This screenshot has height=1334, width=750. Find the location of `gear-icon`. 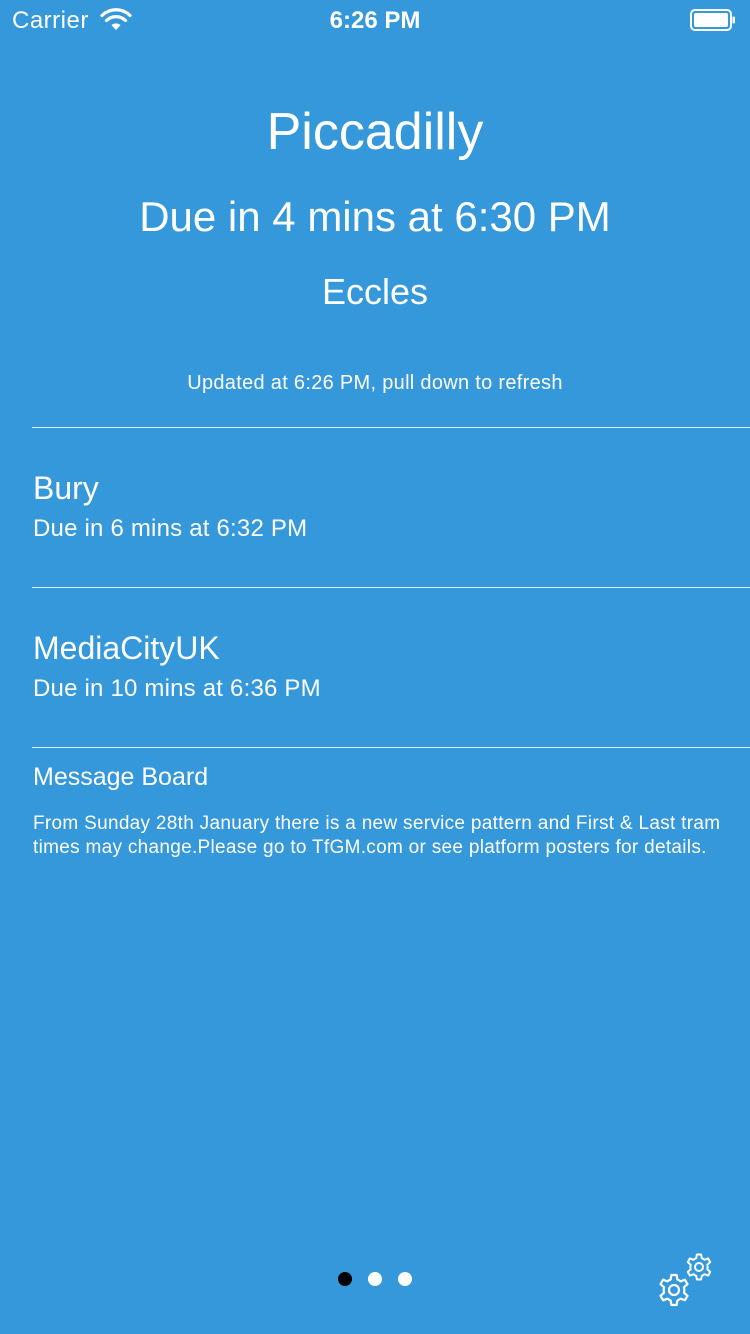

gear-icon is located at coordinates (685, 1279).